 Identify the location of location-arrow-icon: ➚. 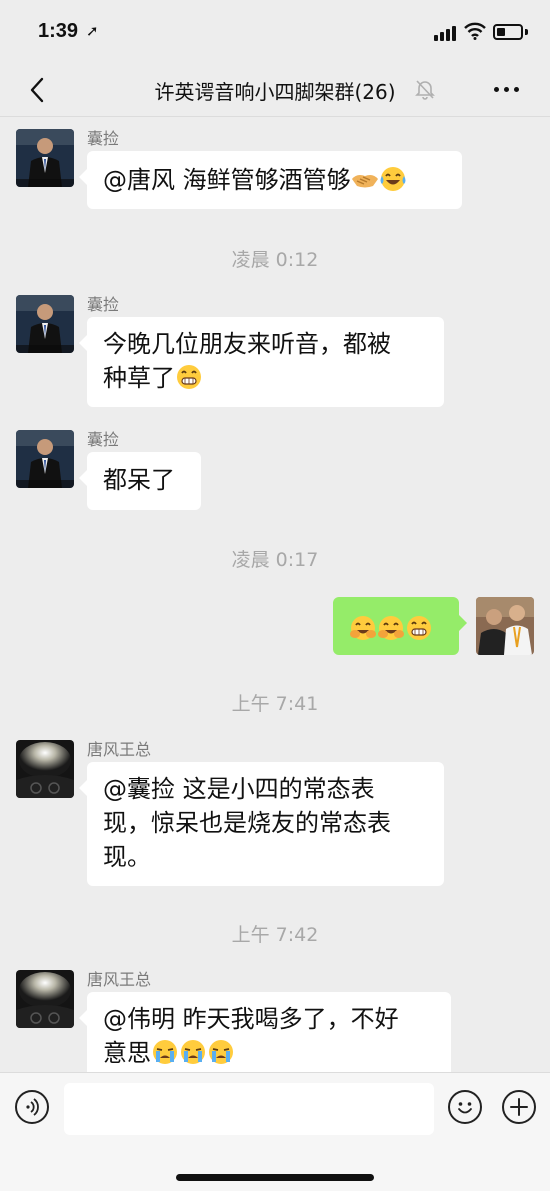
(92, 31).